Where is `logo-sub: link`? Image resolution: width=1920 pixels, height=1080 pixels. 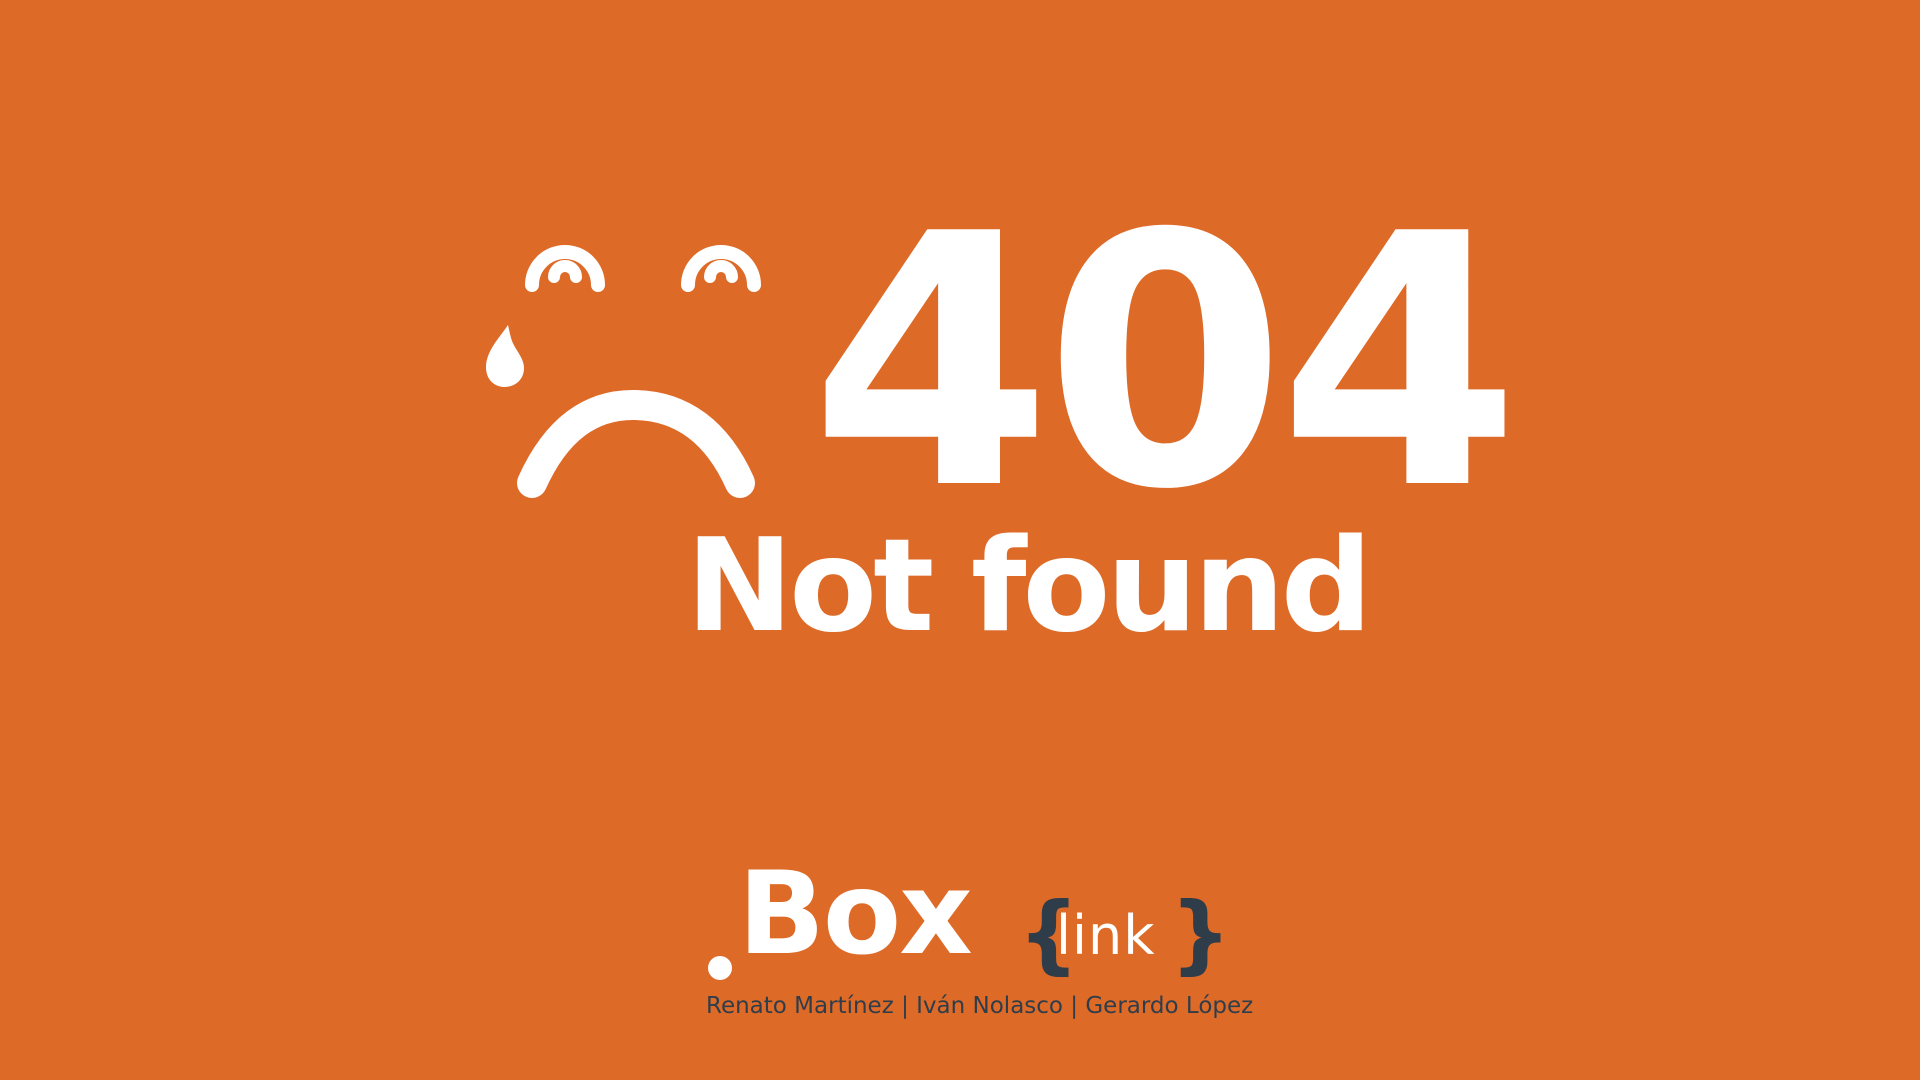
logo-sub: link is located at coordinates (1106, 935).